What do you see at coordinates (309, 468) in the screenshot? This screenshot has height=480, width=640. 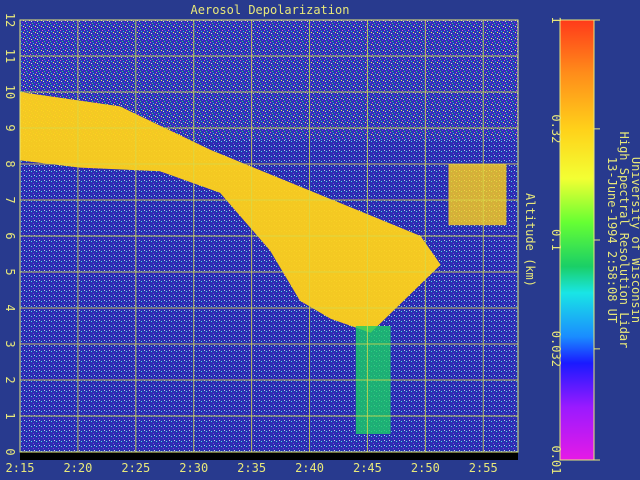 I see `x-tick-label: 2:40` at bounding box center [309, 468].